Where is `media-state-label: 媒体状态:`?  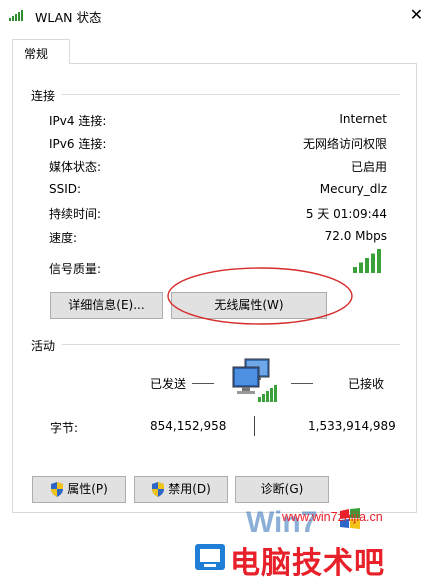 media-state-label: 媒体状态: is located at coordinates (75, 167).